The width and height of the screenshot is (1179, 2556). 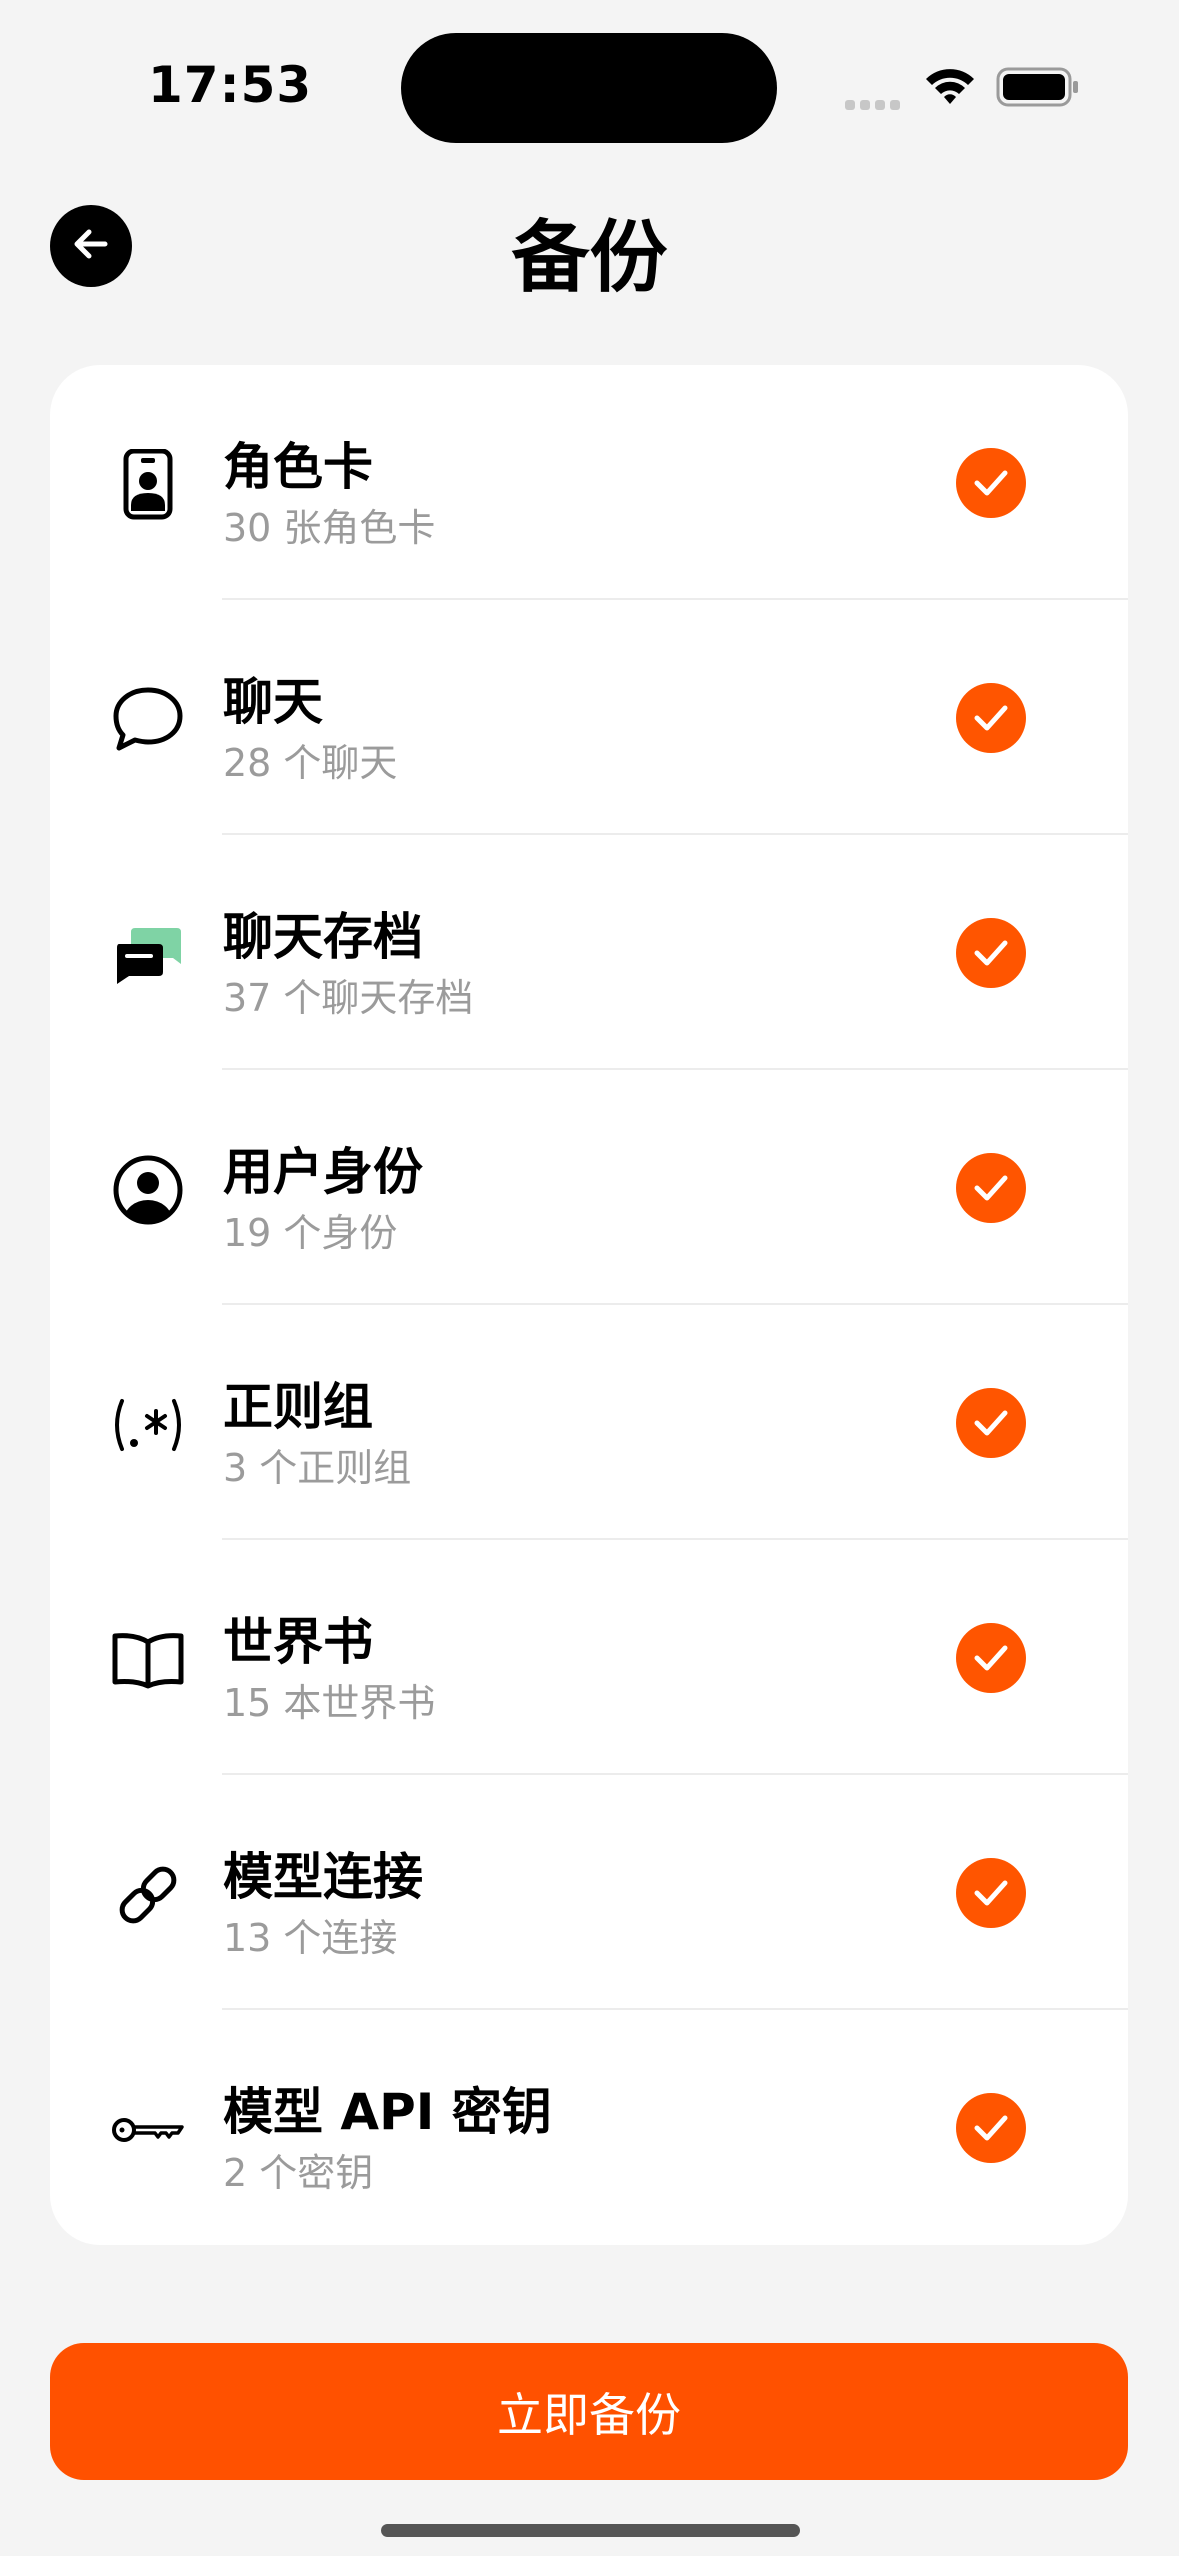 I want to click on item-subtitle: 30 张角色卡, so click(x=329, y=528).